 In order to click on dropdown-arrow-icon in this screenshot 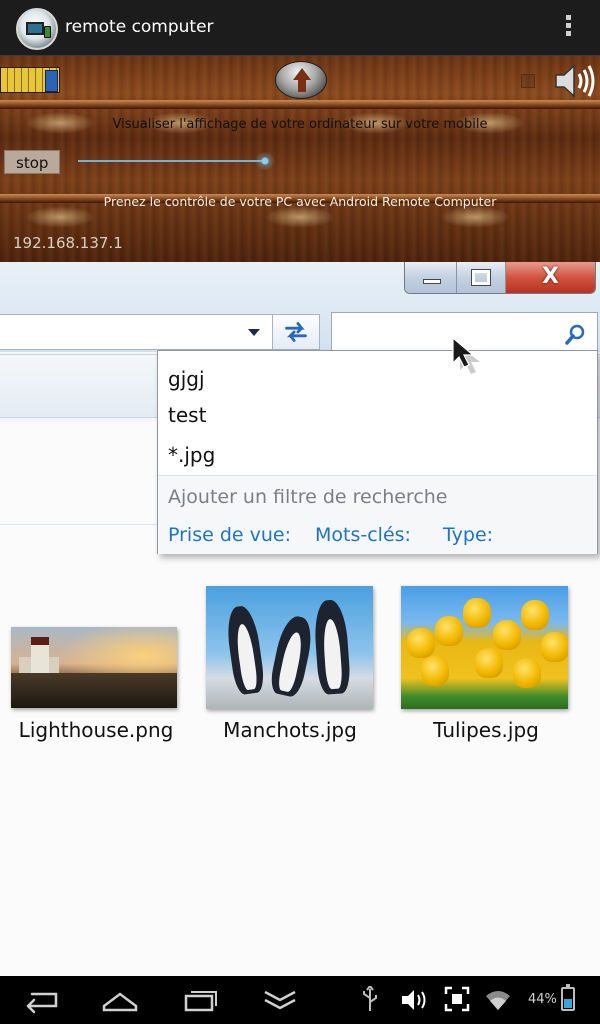, I will do `click(254, 332)`.